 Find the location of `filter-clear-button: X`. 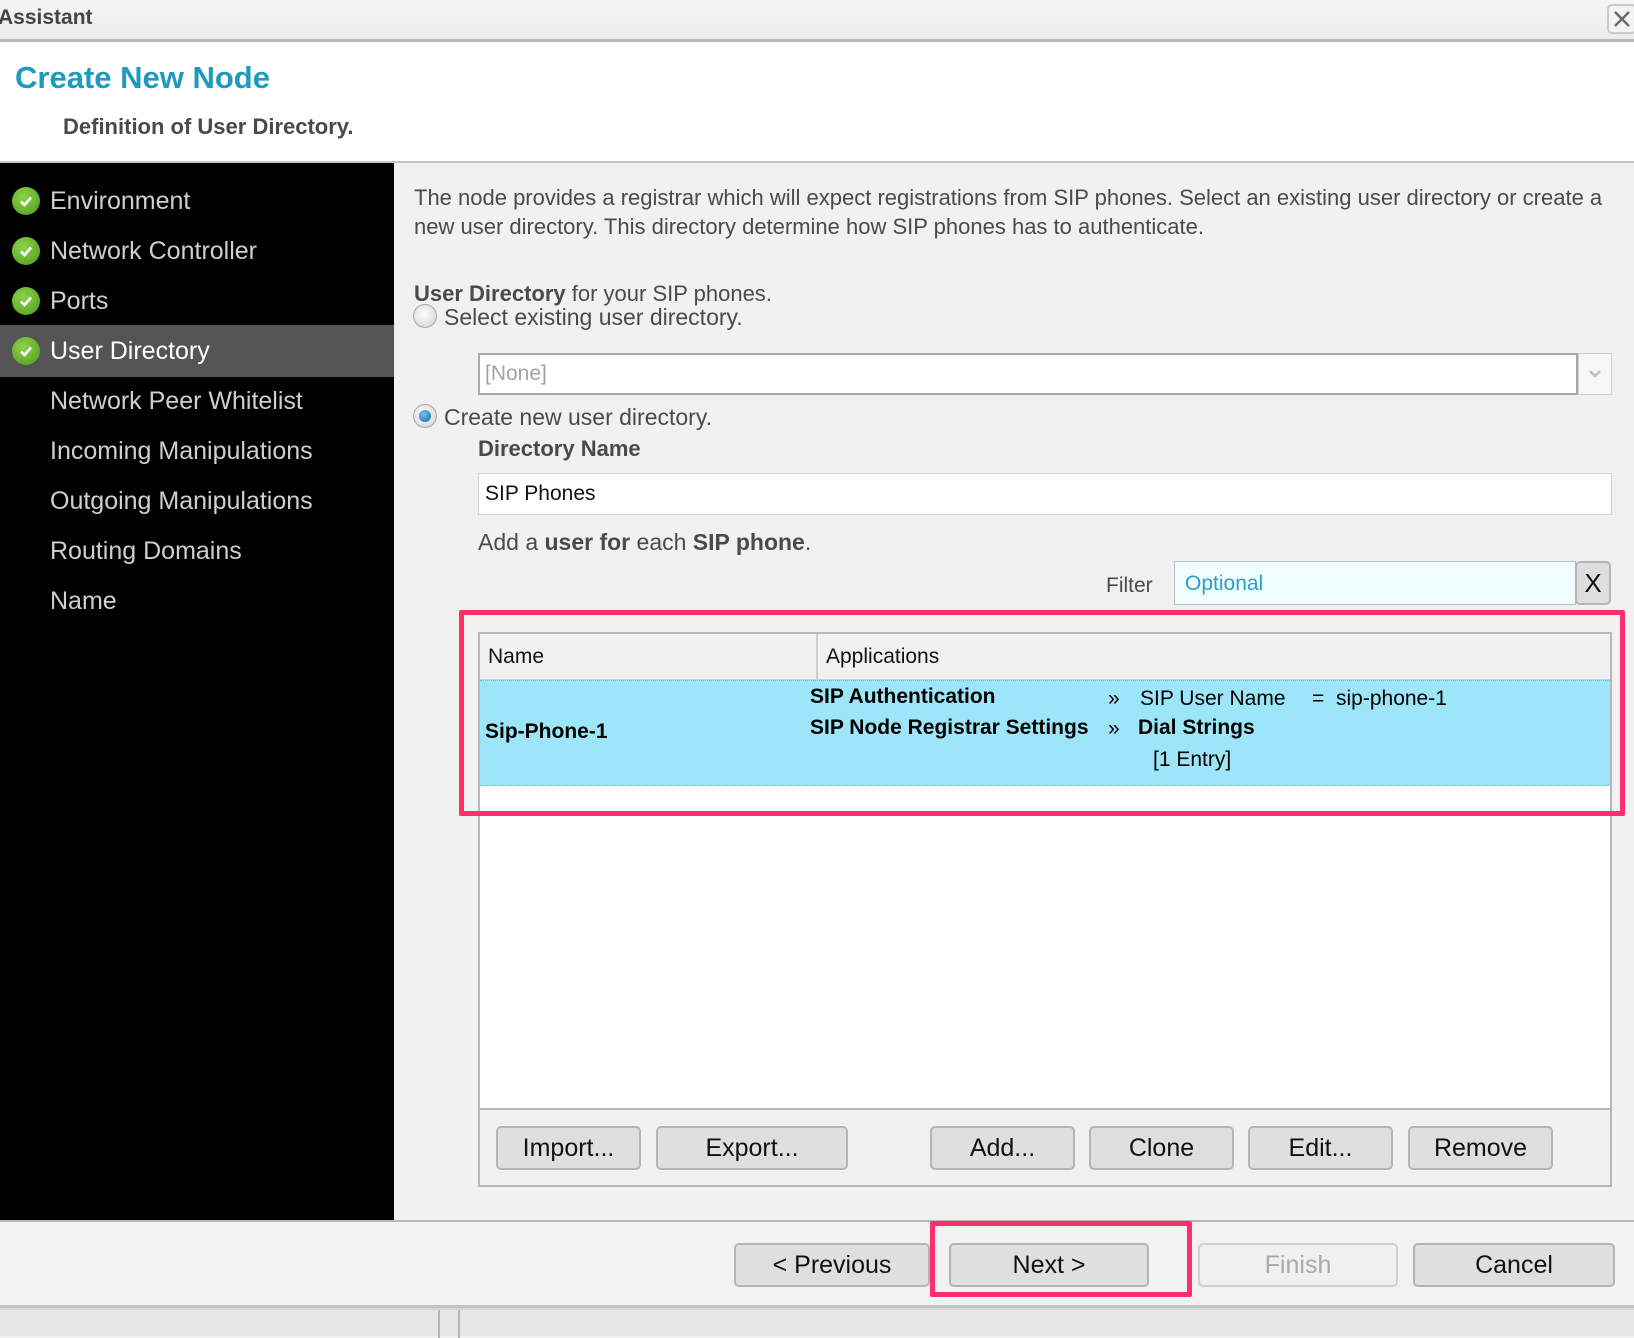

filter-clear-button: X is located at coordinates (1593, 583).